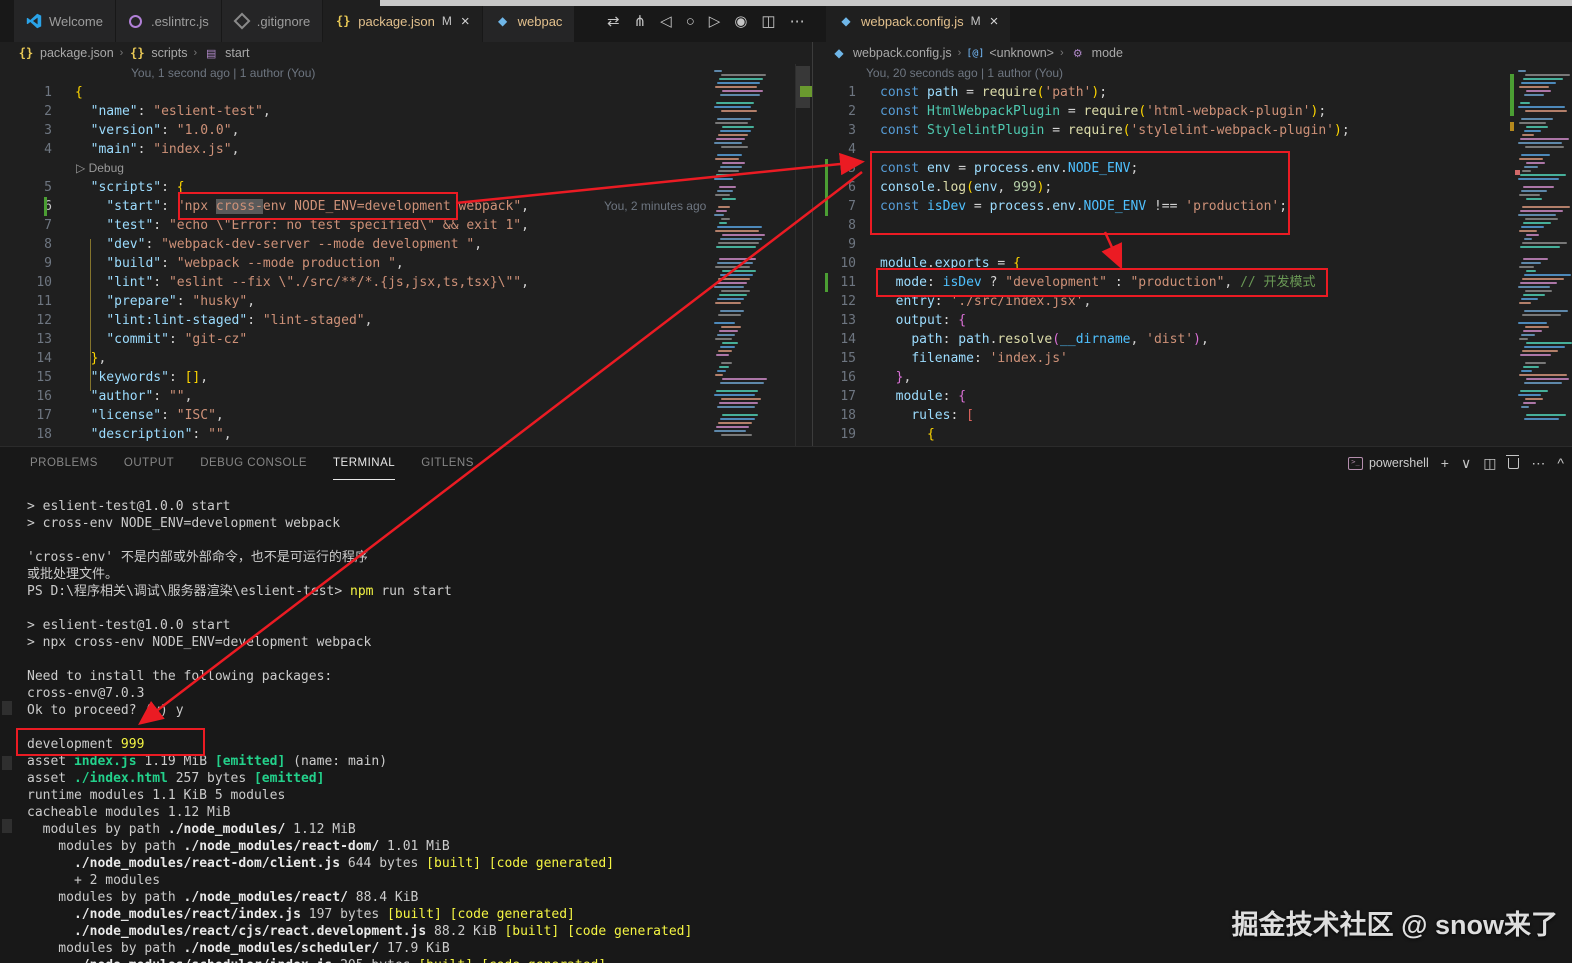 The width and height of the screenshot is (1572, 963). I want to click on code-line: 17 module: {, so click(1192, 396).